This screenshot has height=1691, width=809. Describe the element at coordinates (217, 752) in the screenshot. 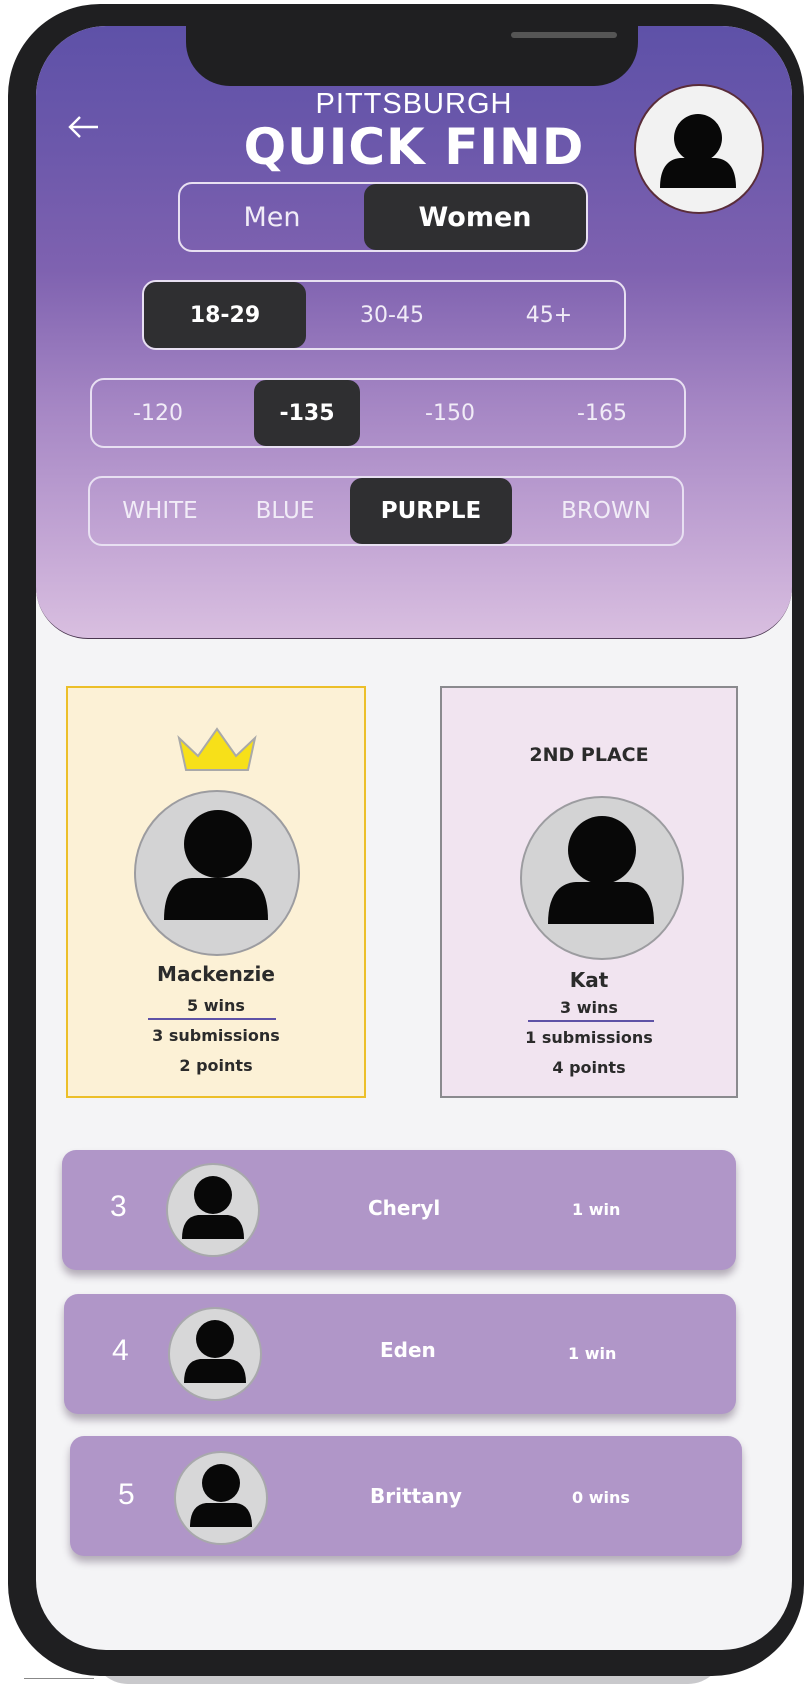

I see `crown-icon` at that location.